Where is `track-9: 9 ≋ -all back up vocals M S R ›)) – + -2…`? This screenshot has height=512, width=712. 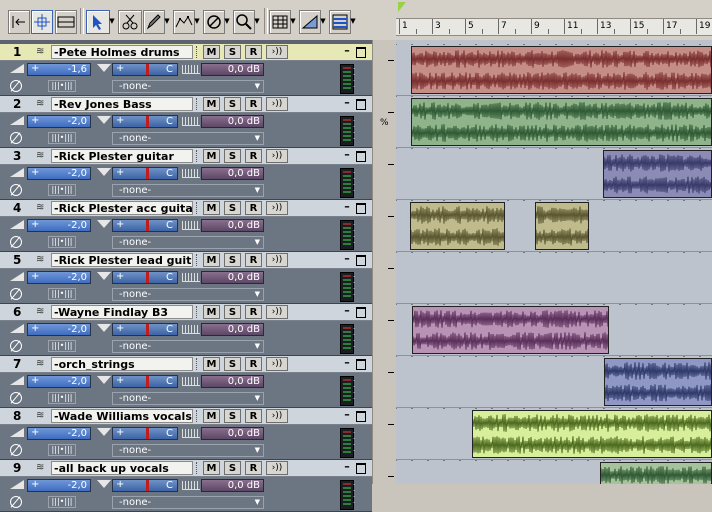 track-9: 9 ≋ -all back up vocals M S R ›)) – + -2… is located at coordinates (186, 486).